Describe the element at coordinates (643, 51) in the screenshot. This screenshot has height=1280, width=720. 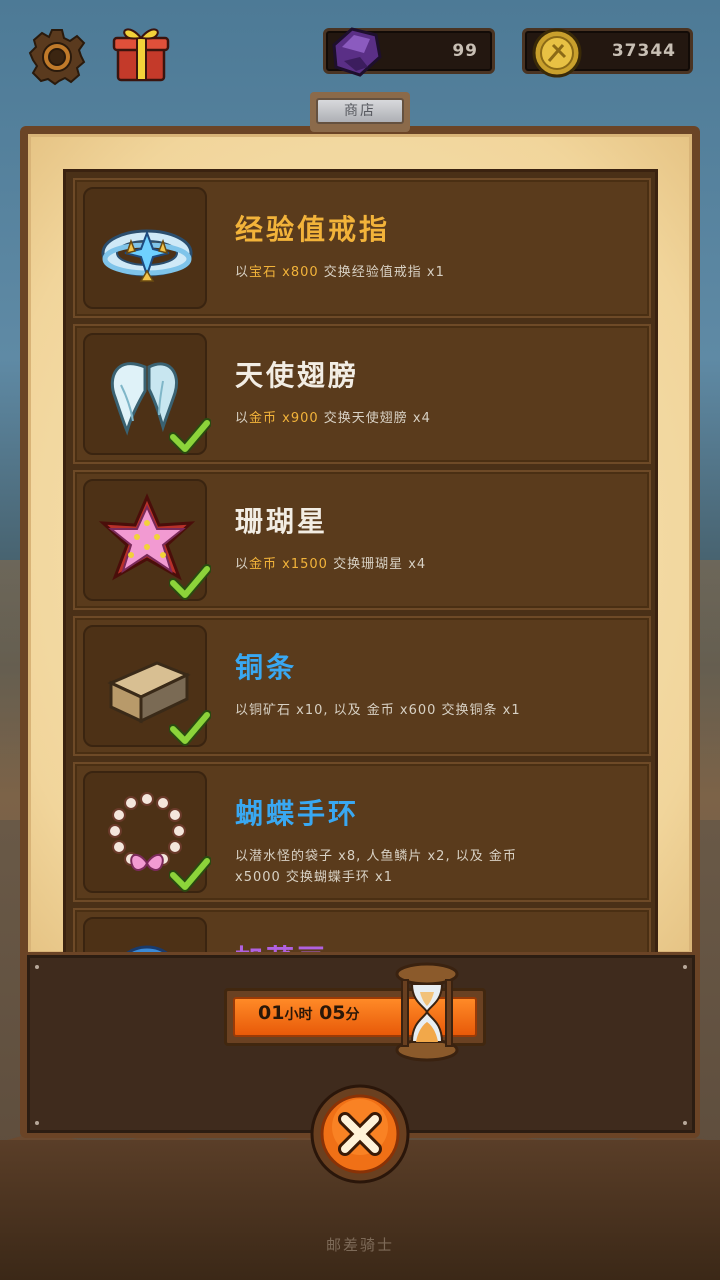
I see `coin-count: 37344` at that location.